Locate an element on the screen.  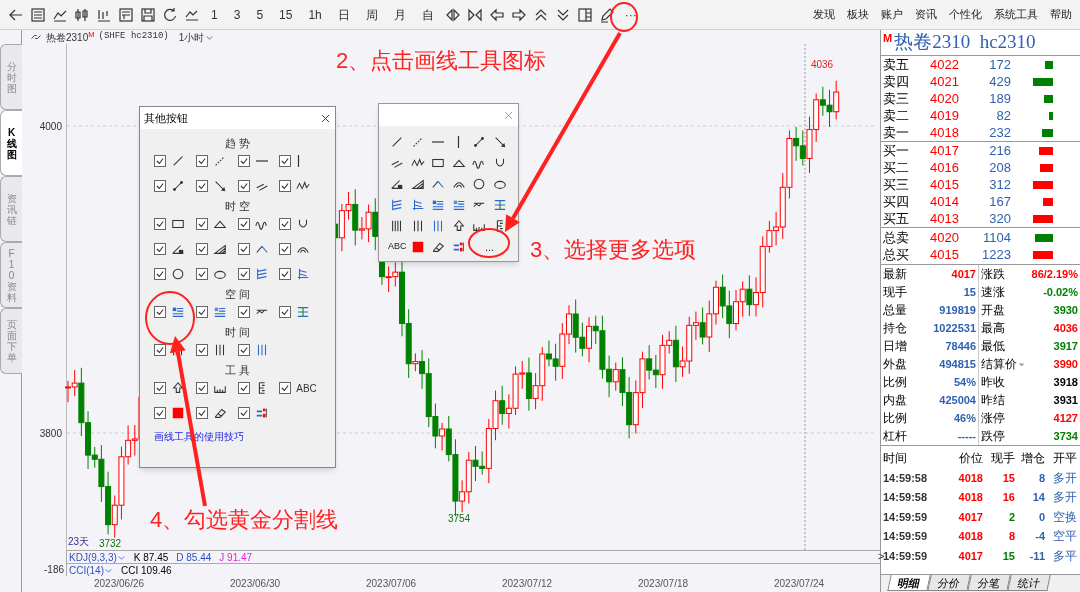
period-button: 周 is located at coordinates (371, 14).